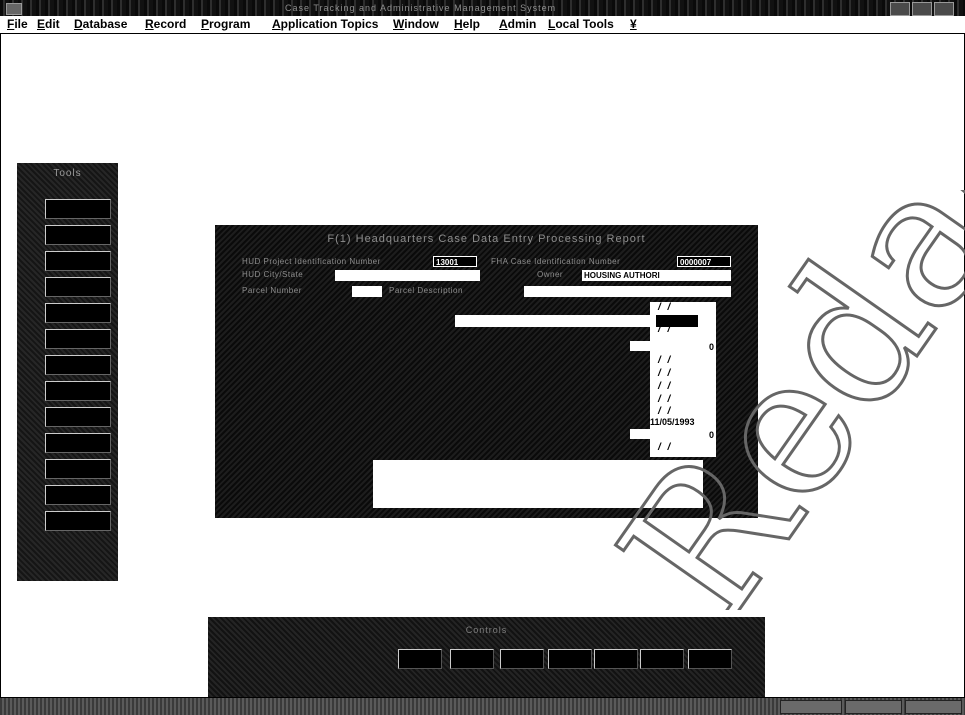 The width and height of the screenshot is (965, 715). I want to click on date-placeholder-1: / /, so click(665, 307).